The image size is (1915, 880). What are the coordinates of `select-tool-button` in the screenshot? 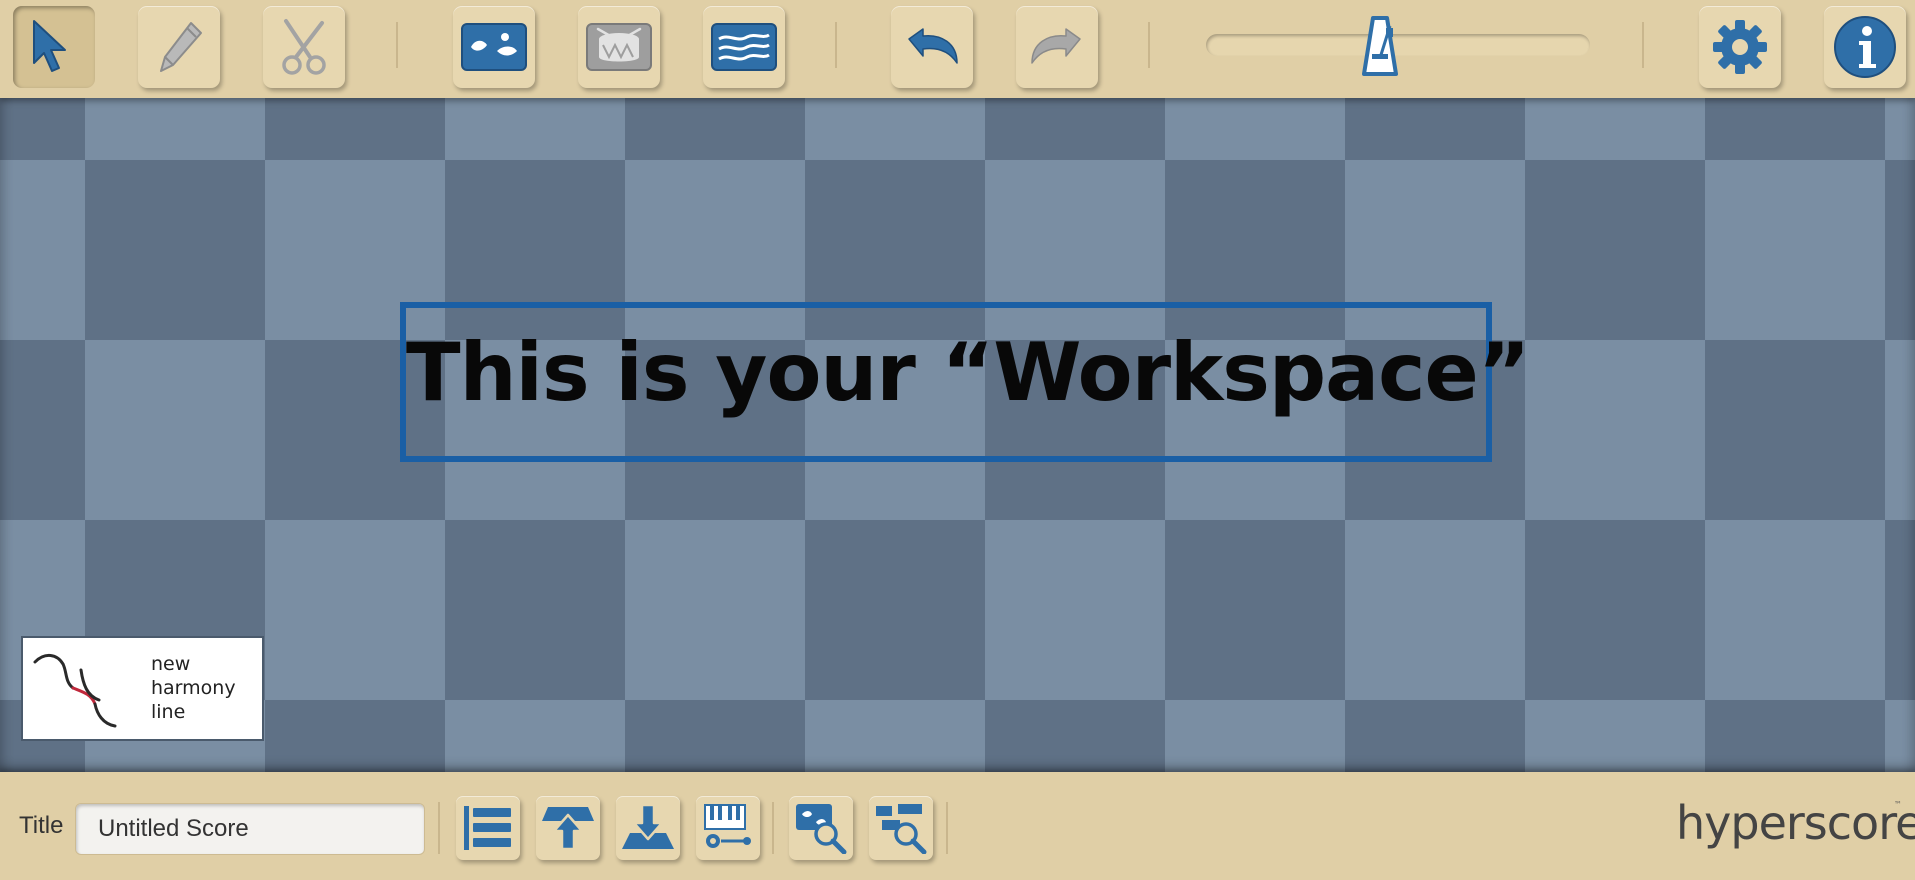 It's located at (54, 47).